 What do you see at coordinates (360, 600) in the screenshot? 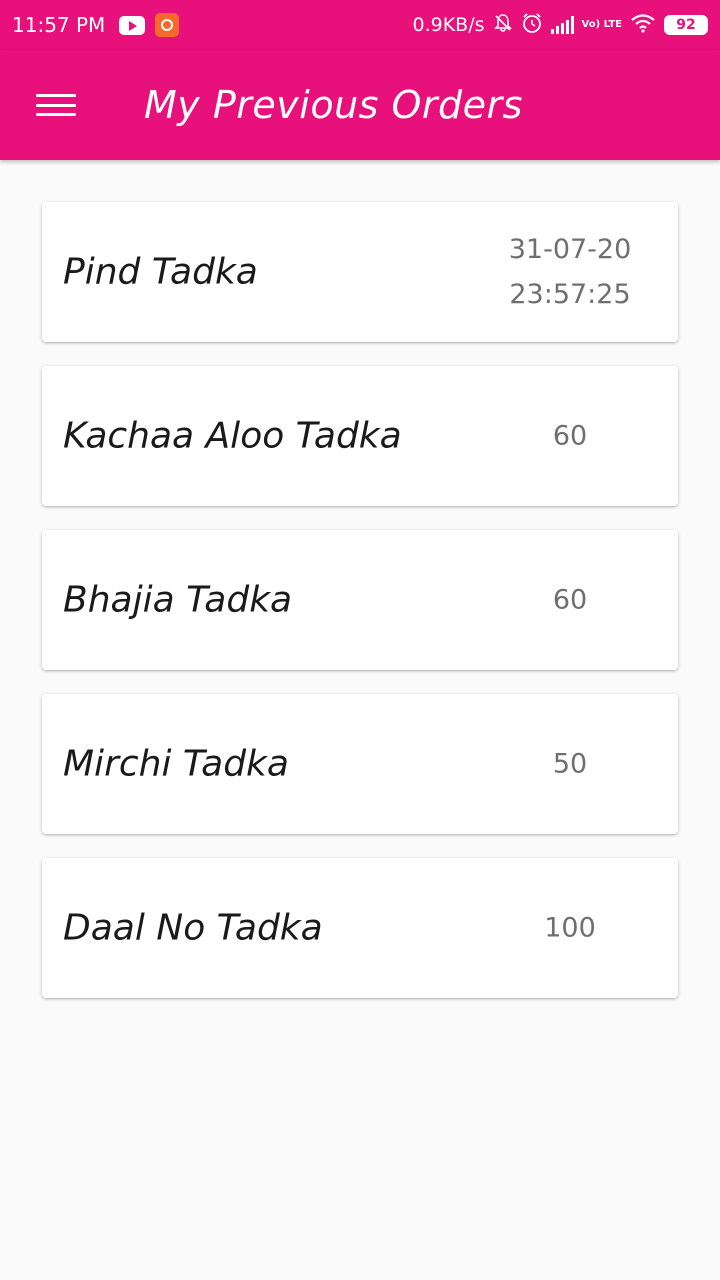
I see `order-card: Bhajia Tadka 60` at bounding box center [360, 600].